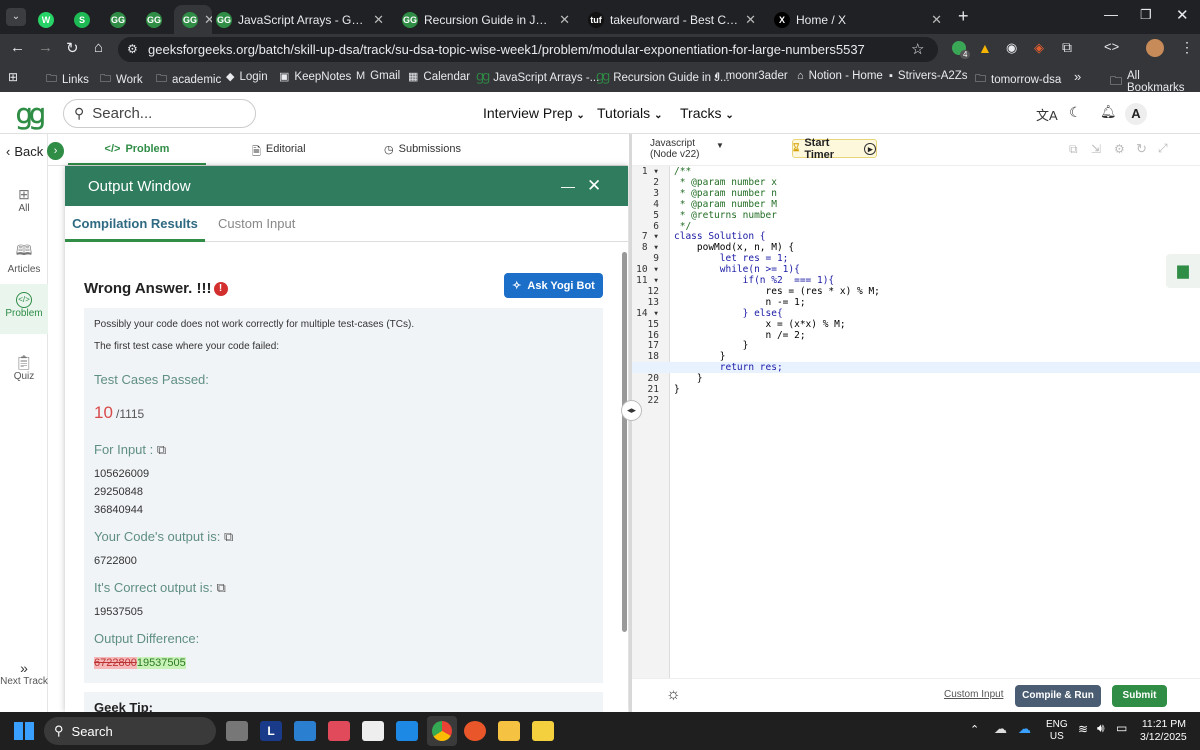 The image size is (1200, 750). I want to click on reload-icon: ↻, so click(72, 48).